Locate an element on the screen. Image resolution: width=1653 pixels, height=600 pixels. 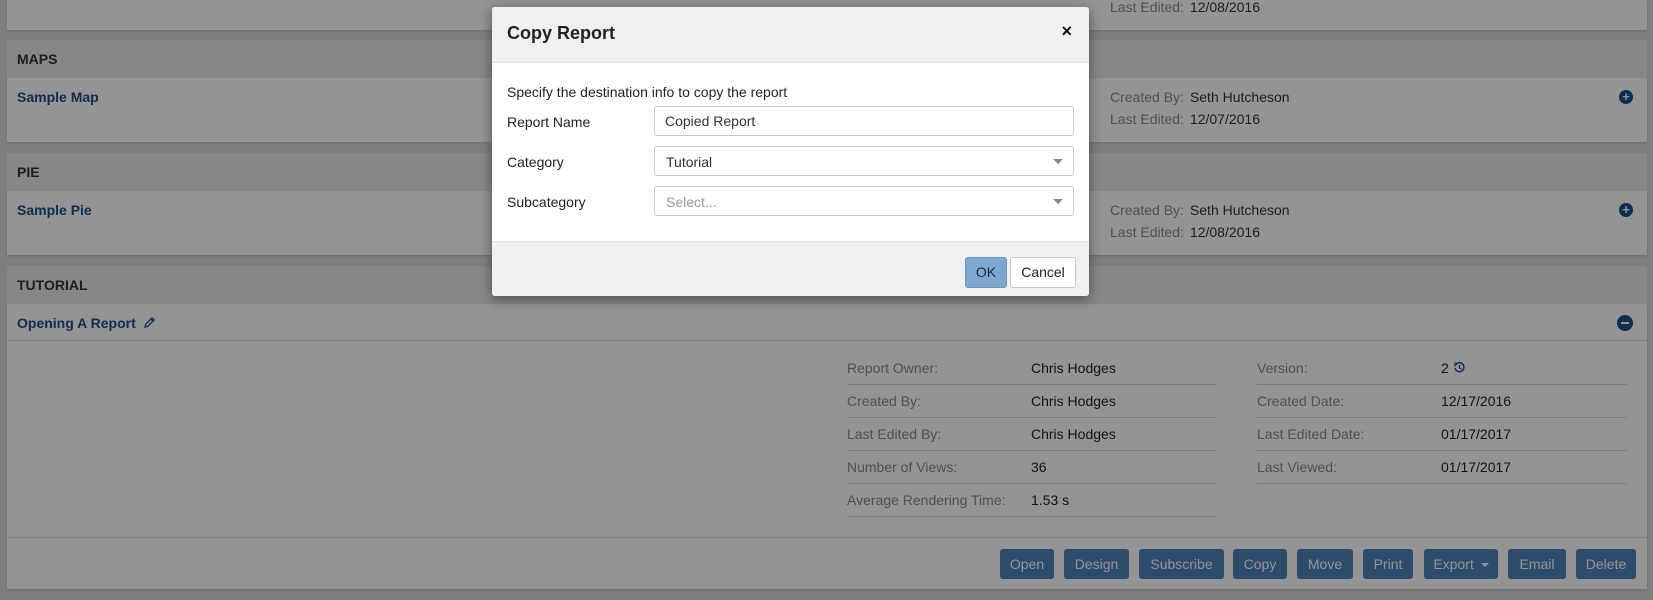
category-selected-value: Tutorial is located at coordinates (689, 162).